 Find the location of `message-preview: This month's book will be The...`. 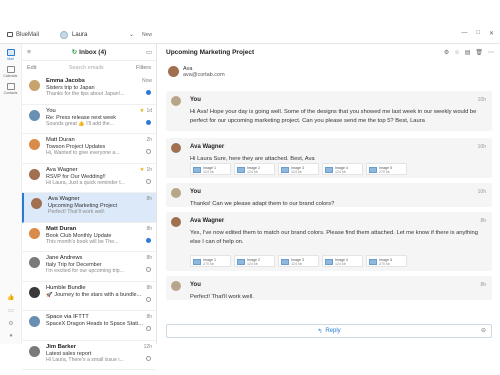

message-preview: This month's book will be The... is located at coordinates (82, 241).